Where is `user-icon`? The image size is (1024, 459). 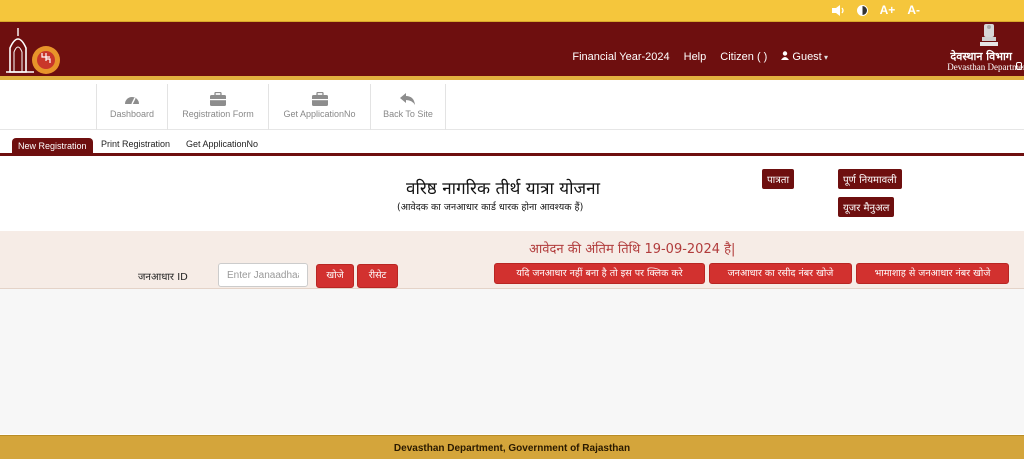
user-icon is located at coordinates (785, 55).